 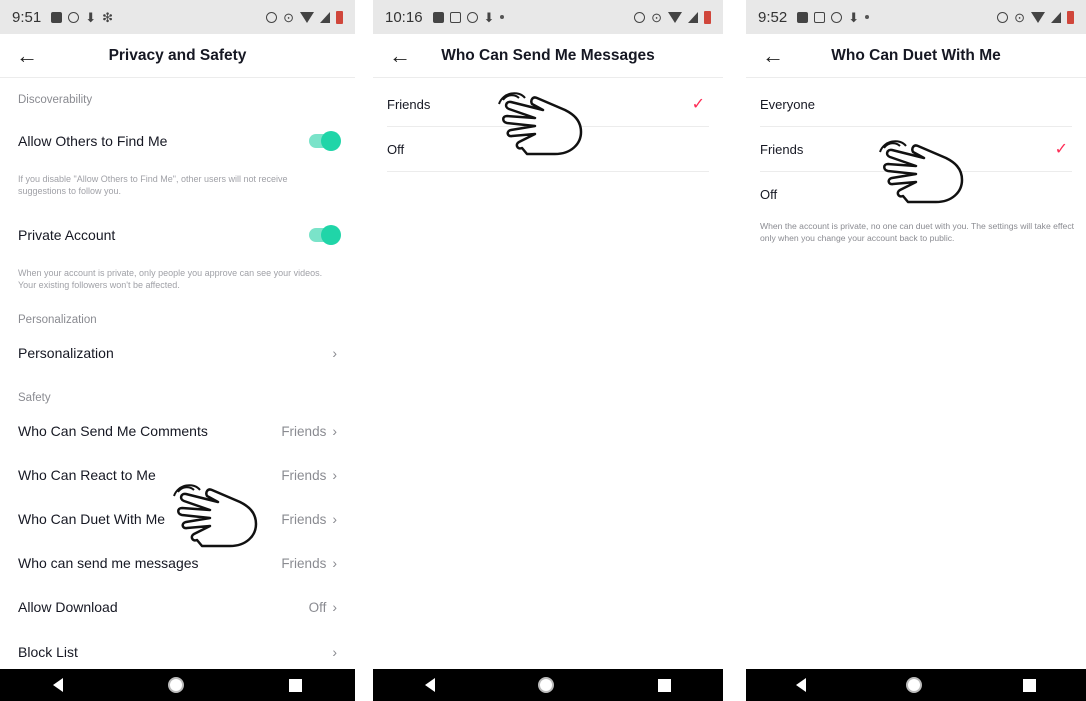 What do you see at coordinates (698, 104) in the screenshot?
I see `checkmark-icon: ✓` at bounding box center [698, 104].